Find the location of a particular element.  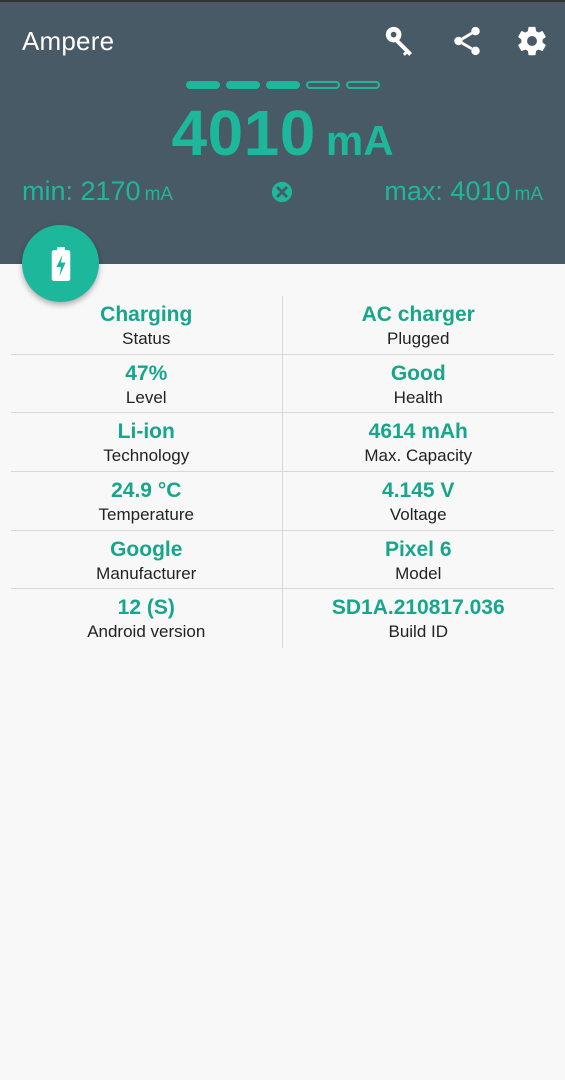

info-row: Charging Status AC charger Plugged is located at coordinates (282, 325).